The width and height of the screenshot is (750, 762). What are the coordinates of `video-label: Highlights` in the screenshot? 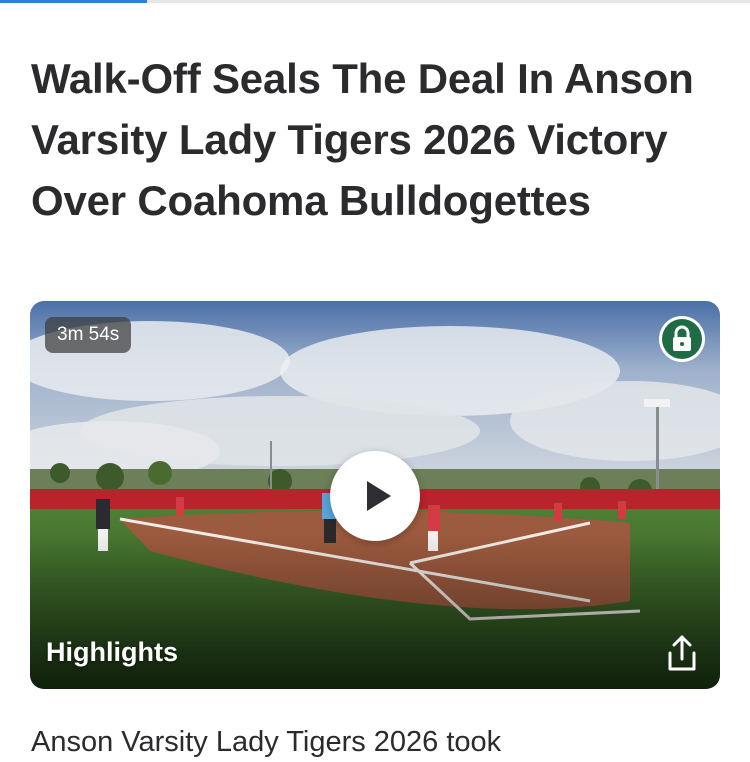 It's located at (112, 652).